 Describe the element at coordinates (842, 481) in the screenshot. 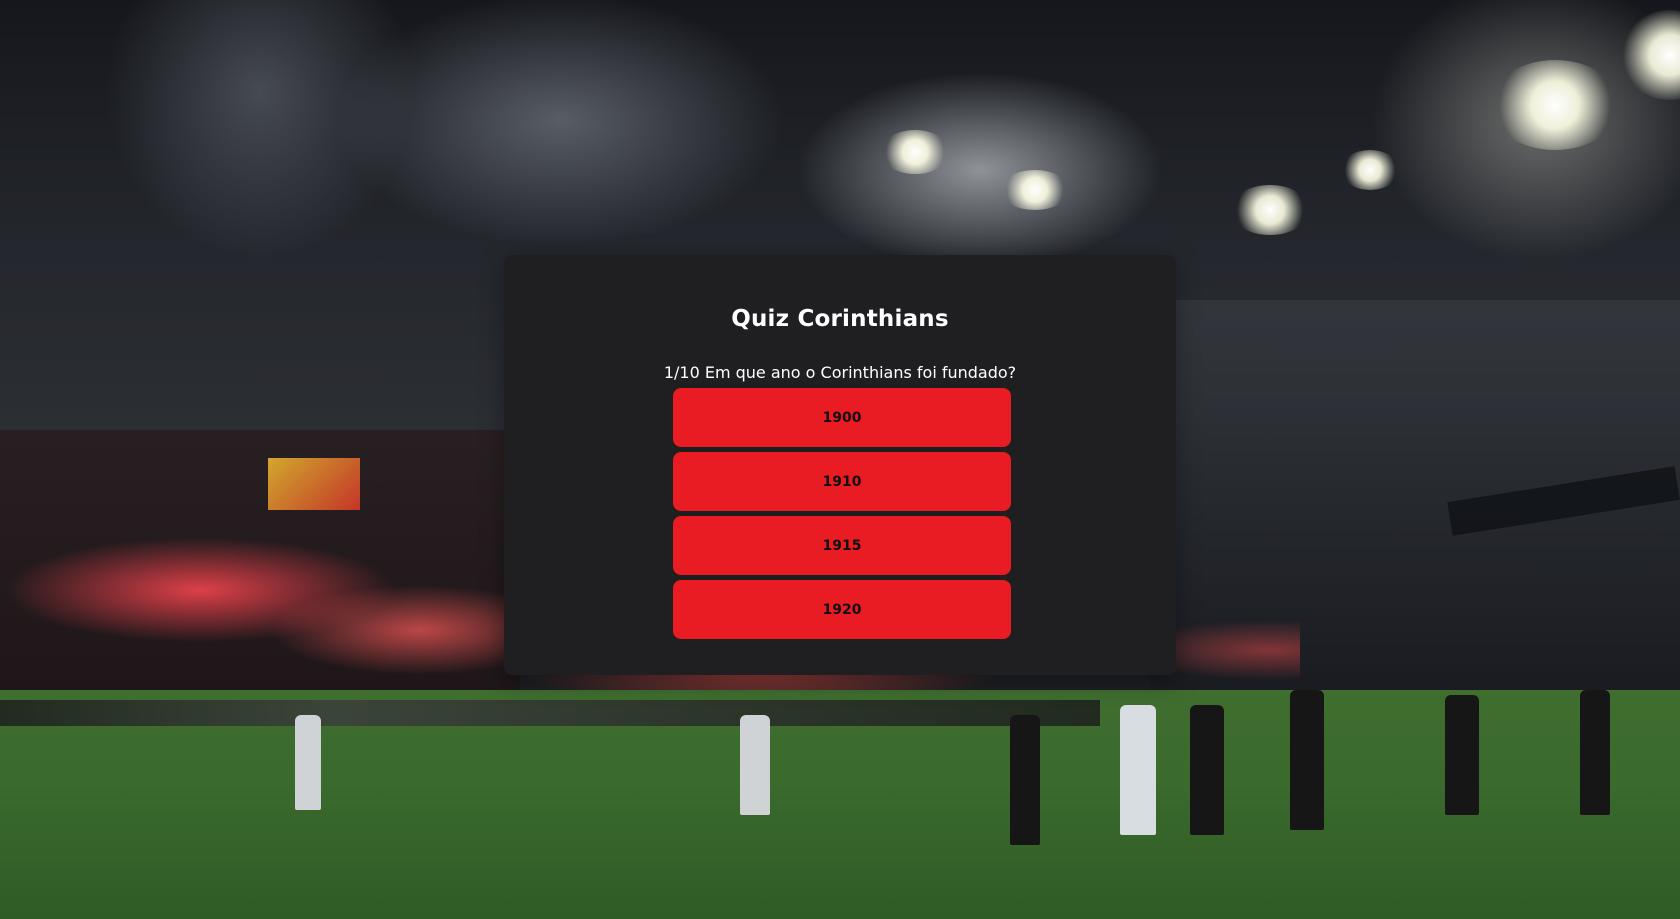

I see `answer-button-1910: 1910` at that location.